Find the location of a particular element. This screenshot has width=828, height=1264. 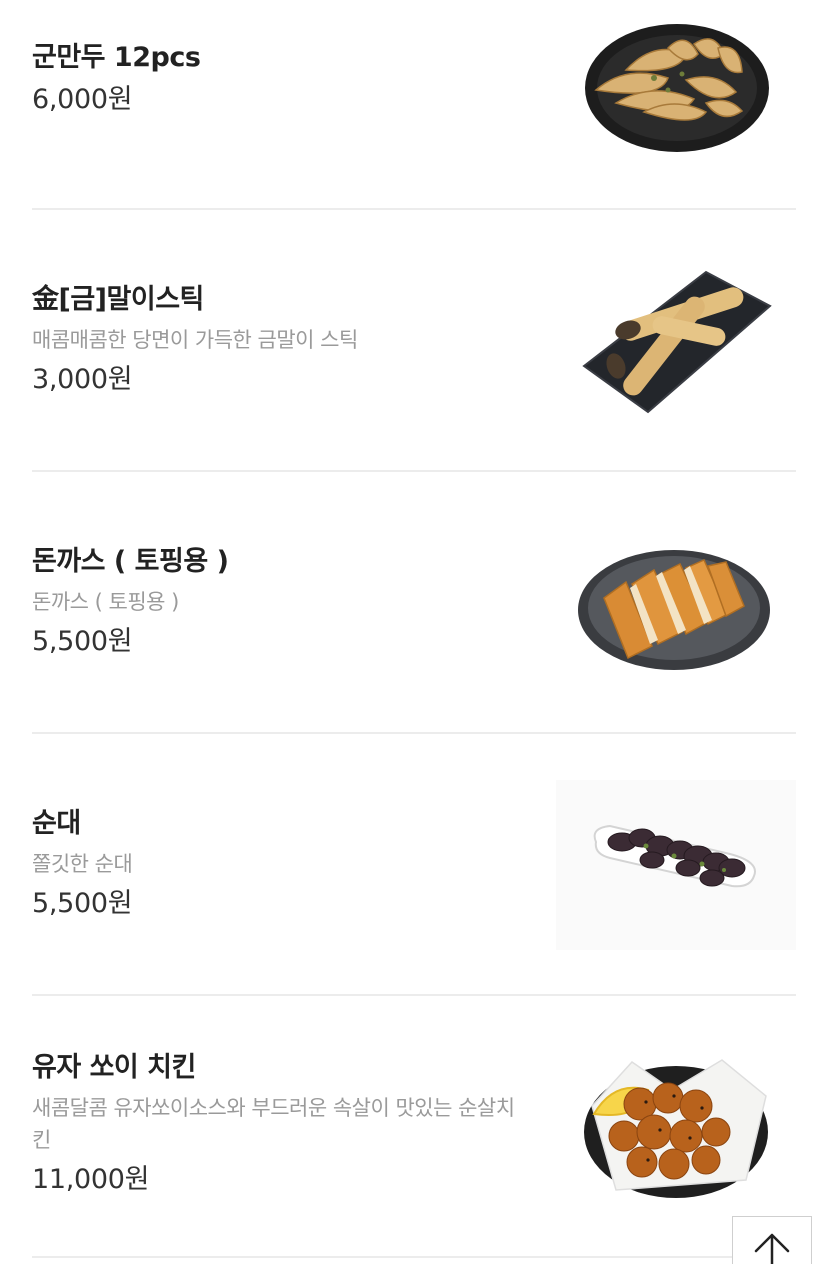

menu-item-text: 金[금]말이스틱 매콤매콤한 당면이 가득한 금말이 스틱 3,000원 is located at coordinates (282, 340).